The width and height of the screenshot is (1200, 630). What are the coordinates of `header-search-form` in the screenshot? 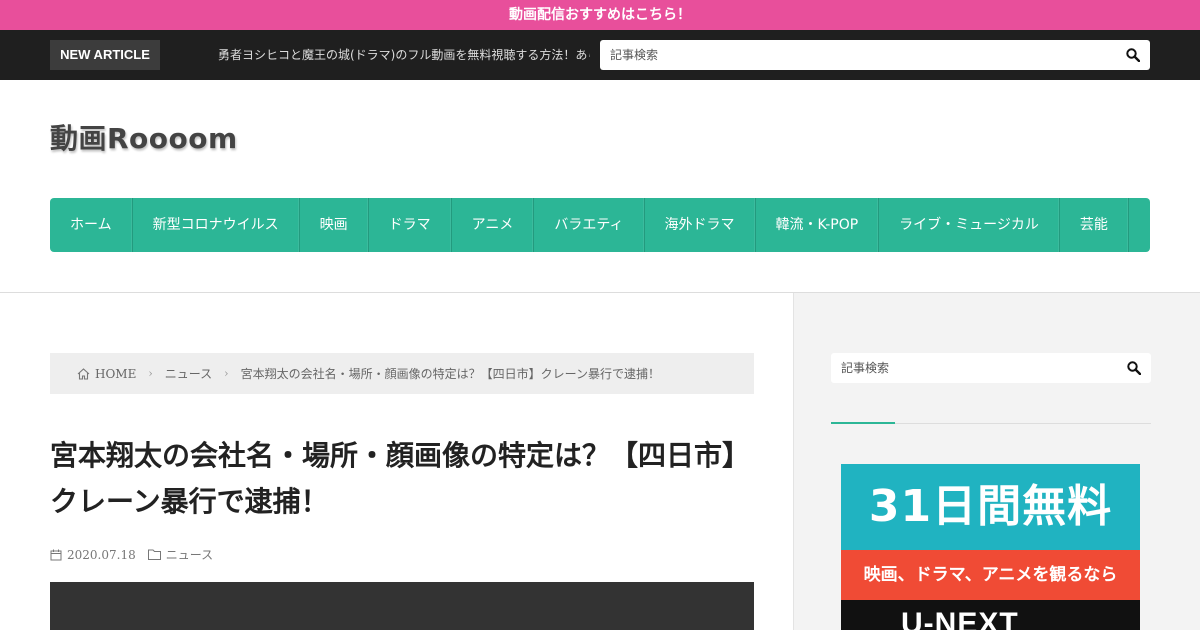 It's located at (875, 55).